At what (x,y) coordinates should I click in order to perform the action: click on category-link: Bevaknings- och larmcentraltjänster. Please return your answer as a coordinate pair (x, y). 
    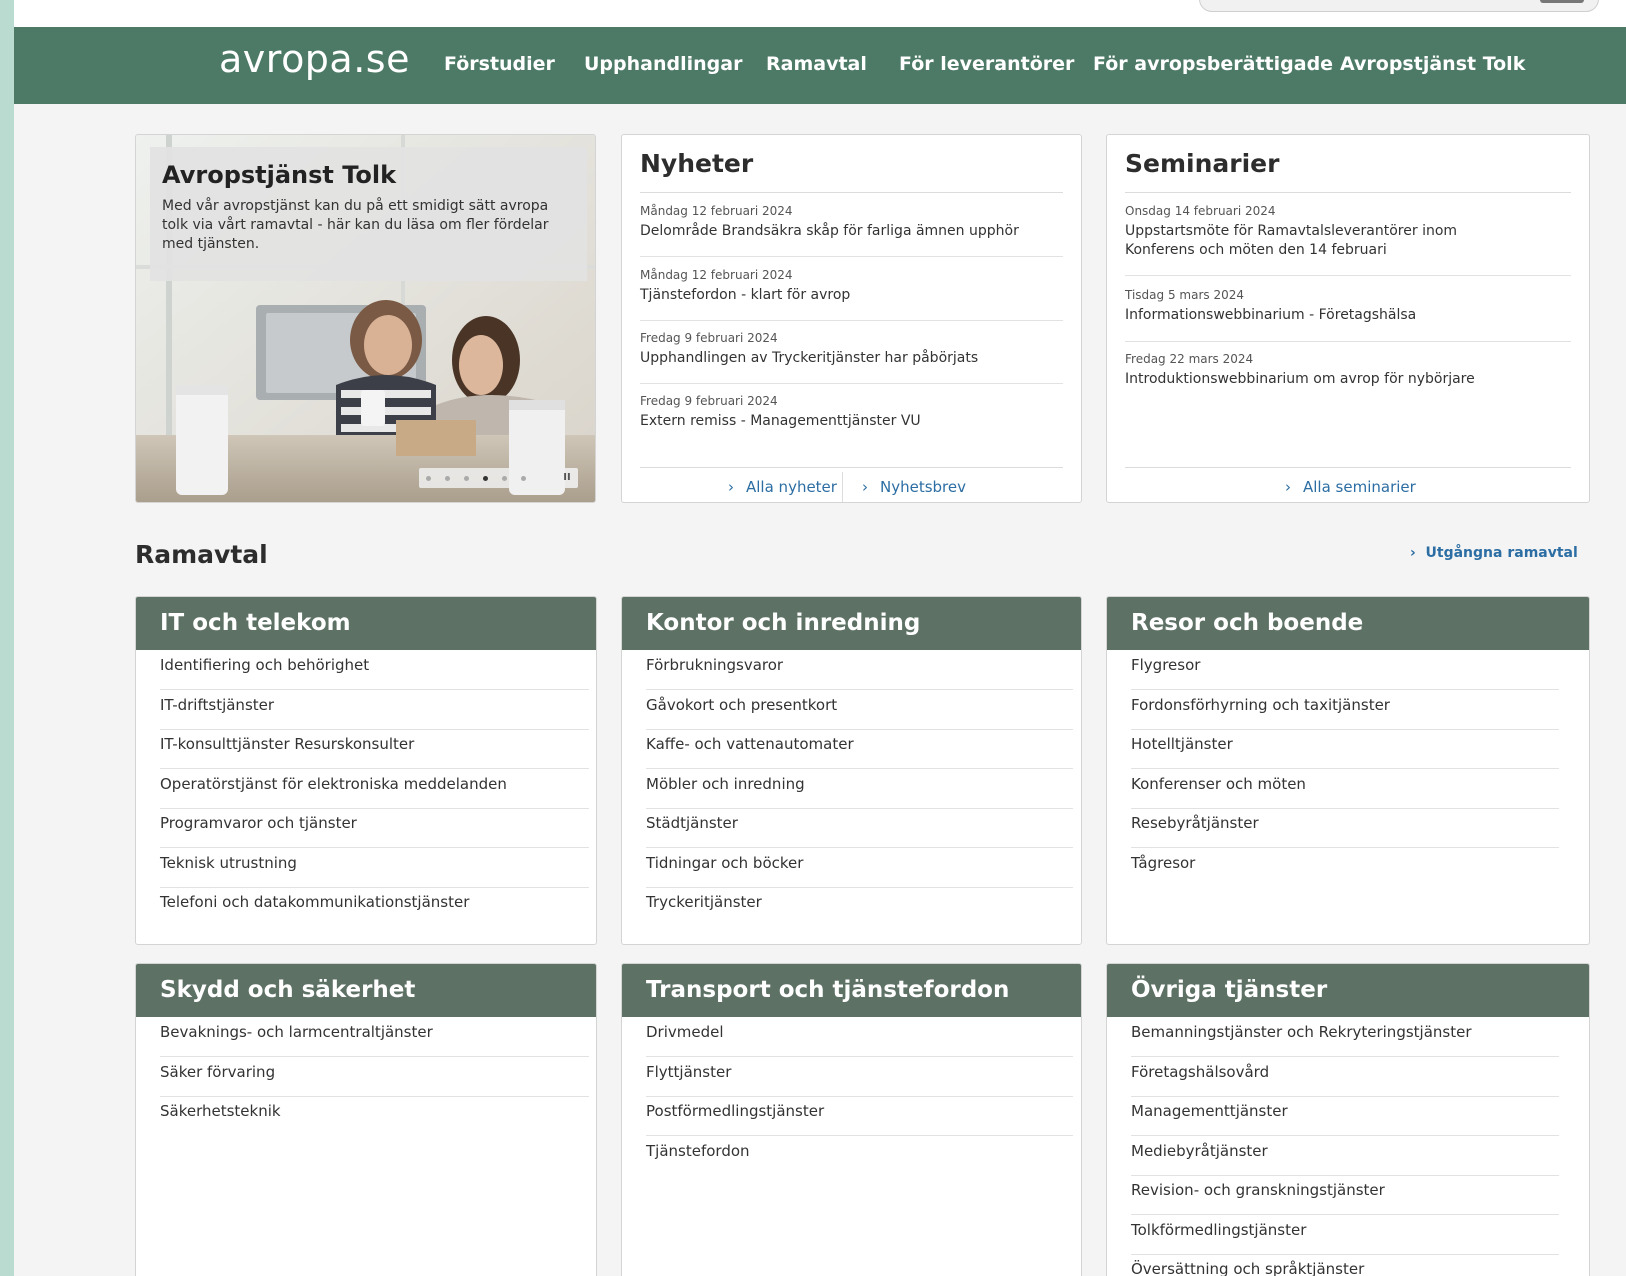
    Looking at the image, I should click on (374, 1037).